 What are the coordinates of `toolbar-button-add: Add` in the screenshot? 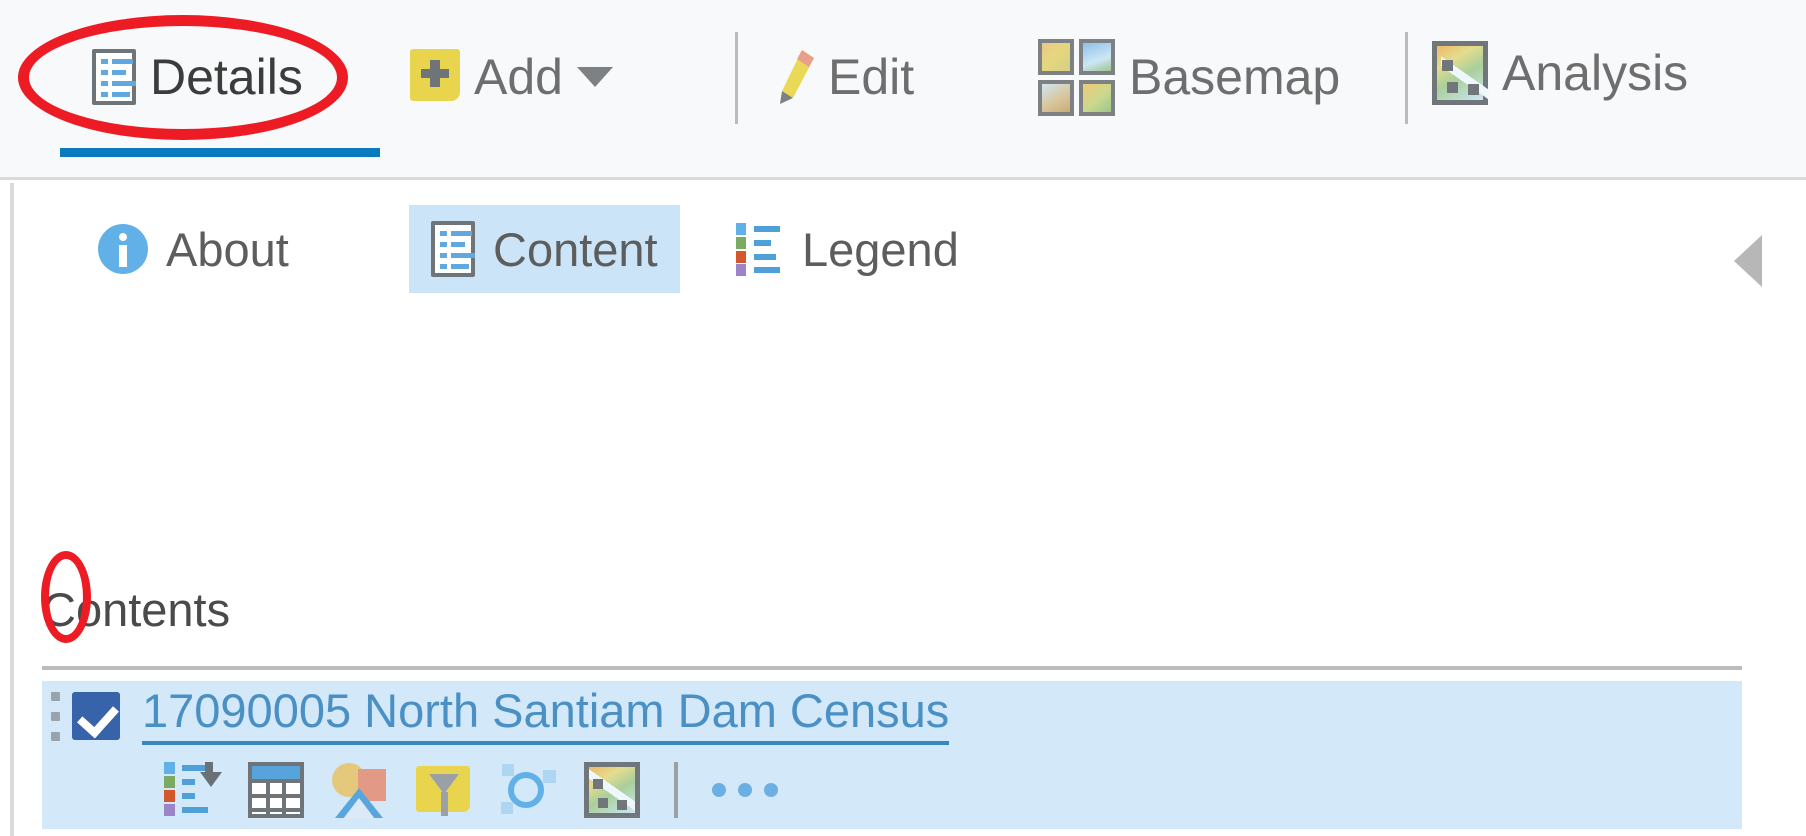 It's located at (511, 77).